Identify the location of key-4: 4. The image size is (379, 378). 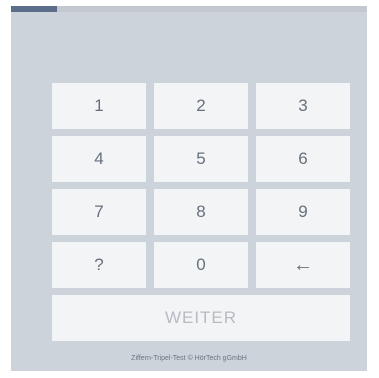
(99, 159).